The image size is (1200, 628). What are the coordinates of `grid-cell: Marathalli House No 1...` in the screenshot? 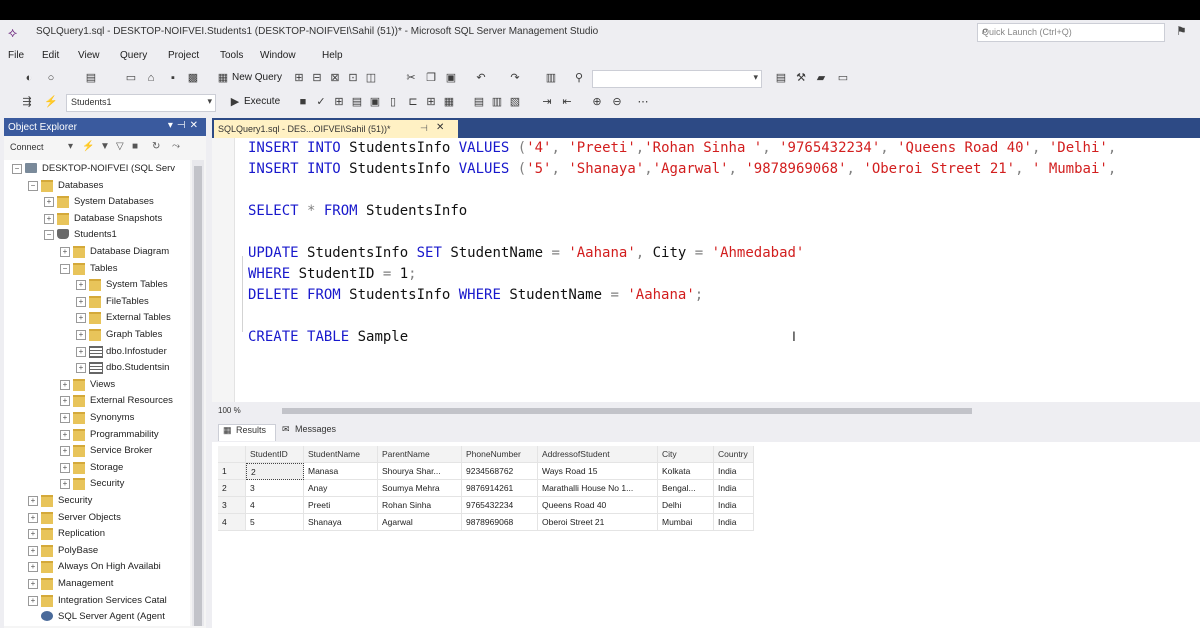 It's located at (598, 488).